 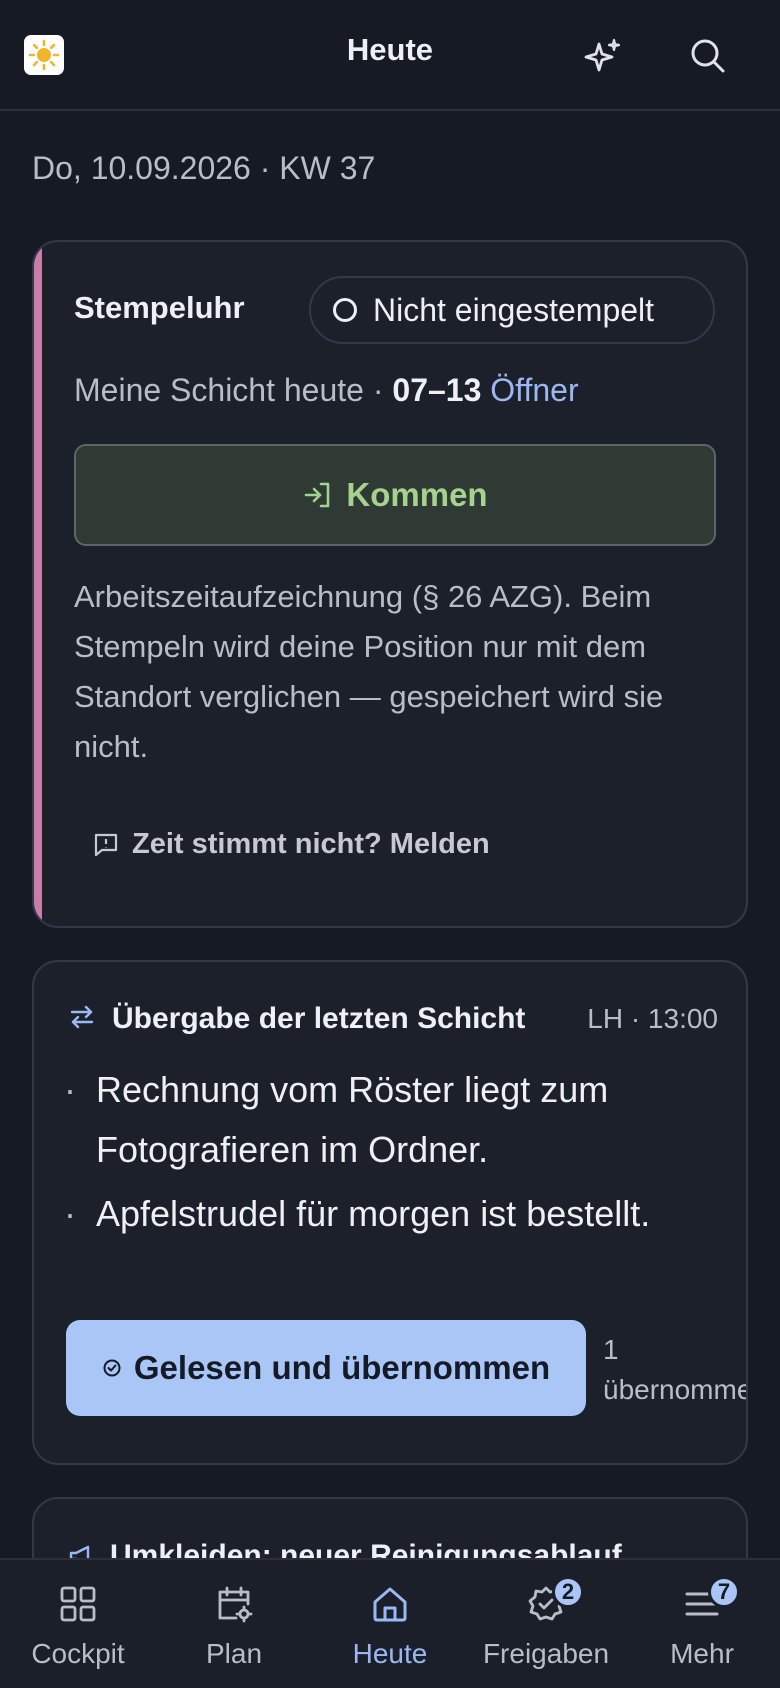 I want to click on nav-more: 7 Mehr, so click(x=702, y=1624).